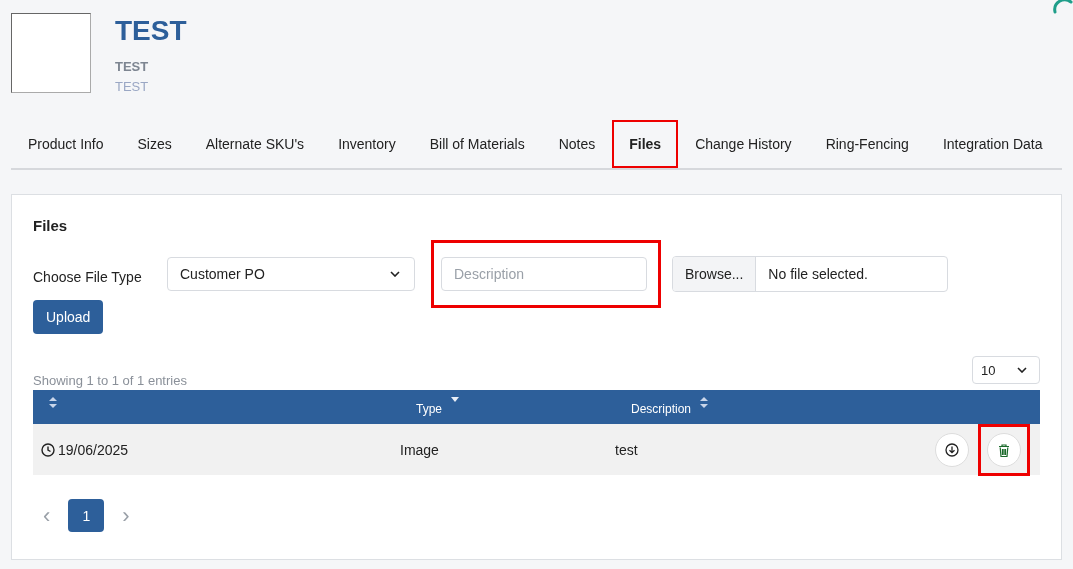 The height and width of the screenshot is (569, 1073). Describe the element at coordinates (645, 144) in the screenshot. I see `tab: Files` at that location.